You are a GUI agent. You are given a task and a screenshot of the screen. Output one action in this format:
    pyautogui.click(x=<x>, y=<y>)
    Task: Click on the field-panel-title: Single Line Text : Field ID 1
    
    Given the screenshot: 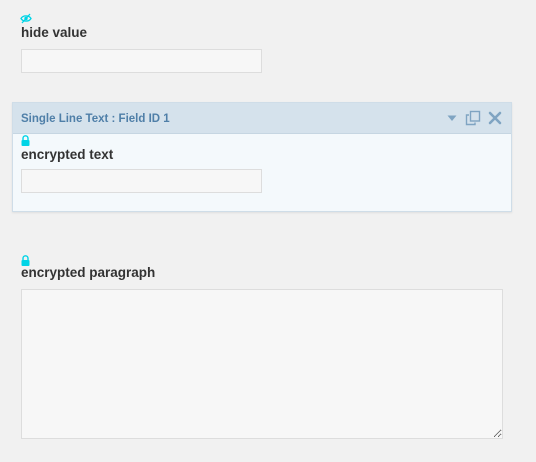 What is the action you would take?
    pyautogui.click(x=95, y=119)
    